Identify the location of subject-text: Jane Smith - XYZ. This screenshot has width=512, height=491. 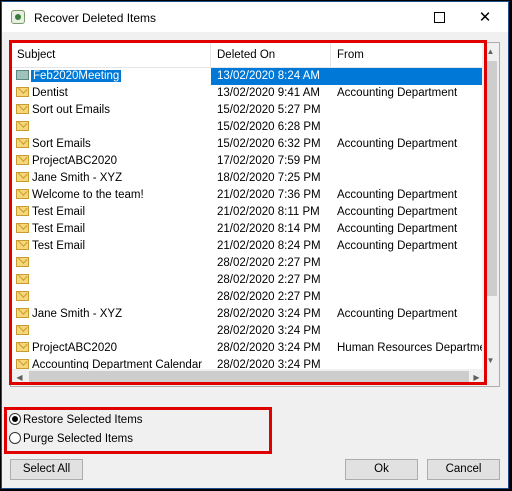
(77, 314).